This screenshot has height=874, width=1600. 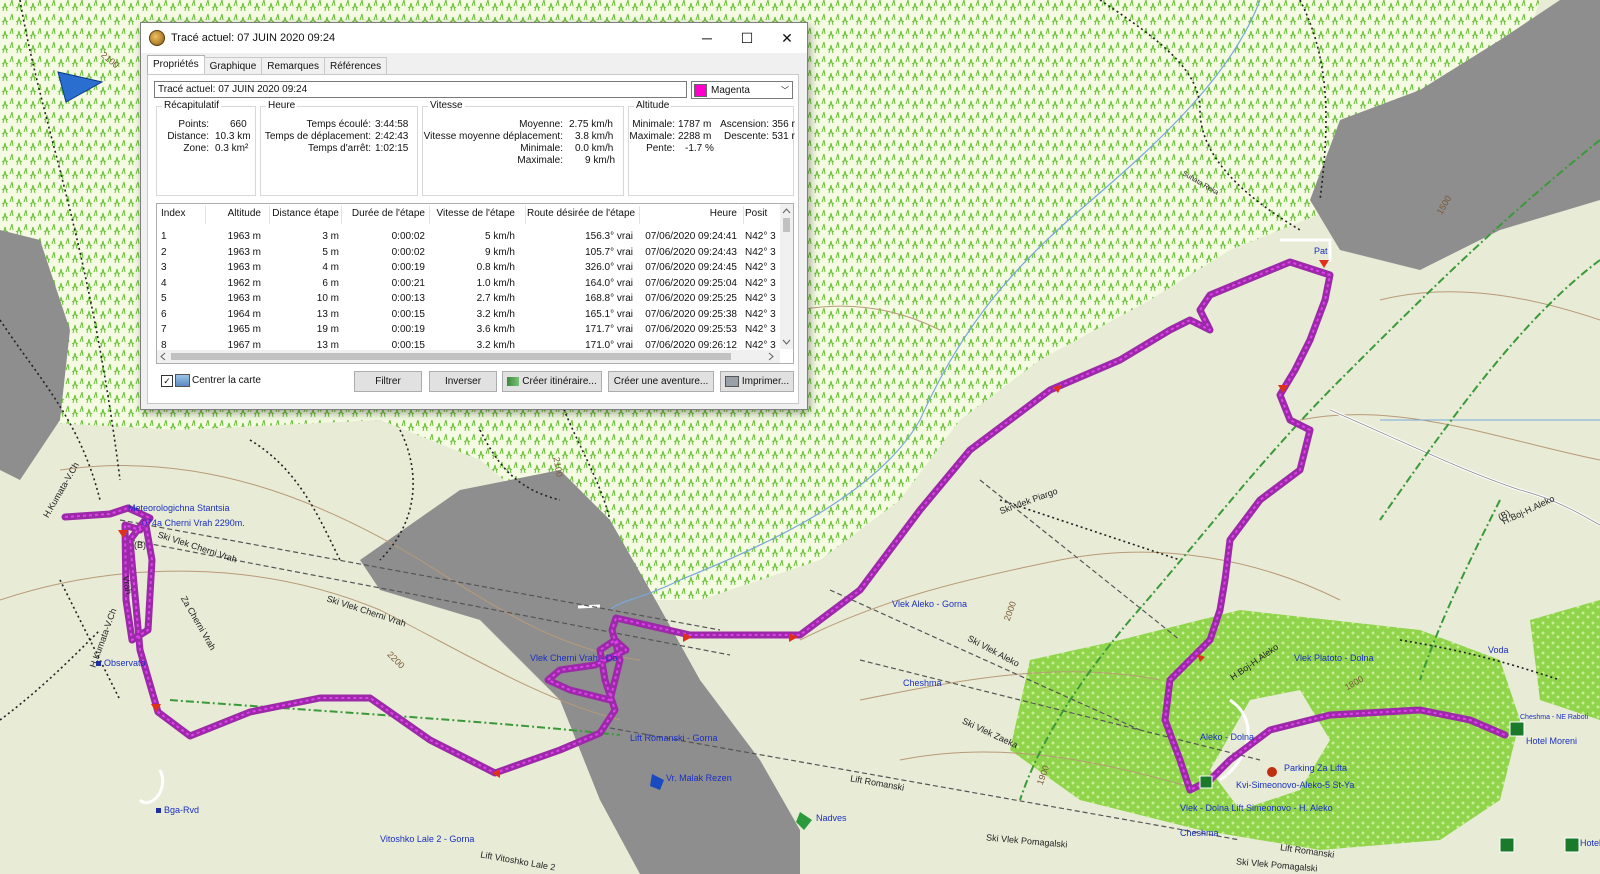 I want to click on map-label-lift-romanski-gorna: Lift Romanski - Gorna, so click(x=674, y=738).